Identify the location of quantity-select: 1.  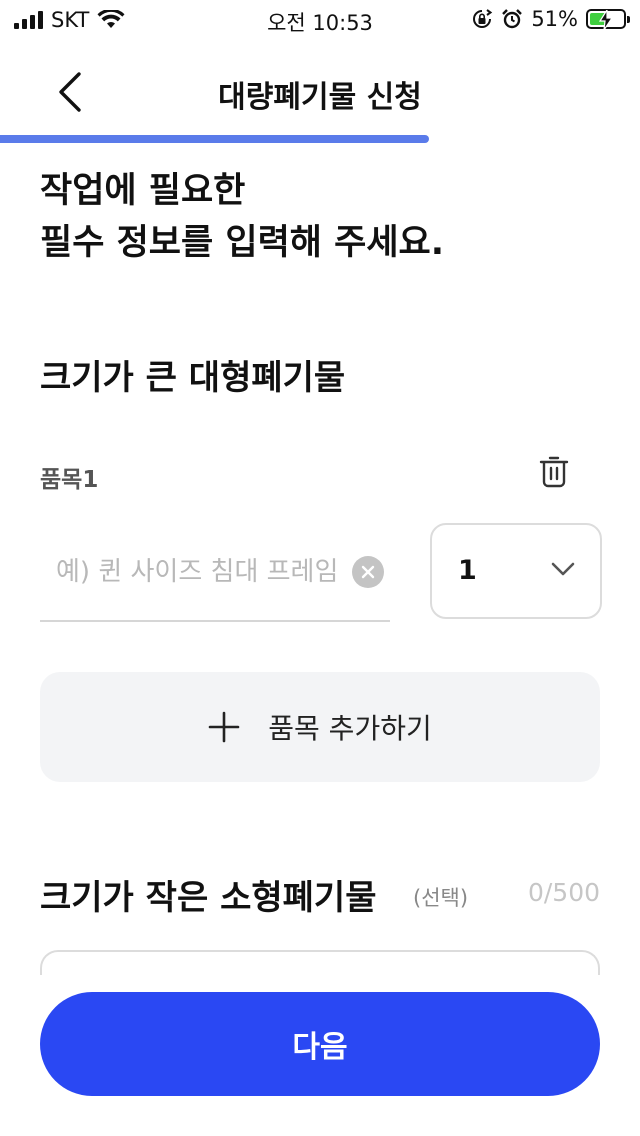
(516, 571).